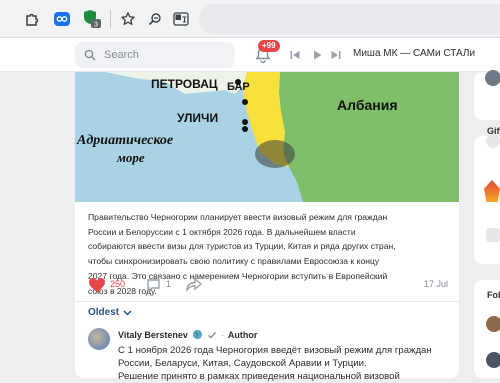 The height and width of the screenshot is (383, 500). I want to click on author-tag-label: Author, so click(242, 334).